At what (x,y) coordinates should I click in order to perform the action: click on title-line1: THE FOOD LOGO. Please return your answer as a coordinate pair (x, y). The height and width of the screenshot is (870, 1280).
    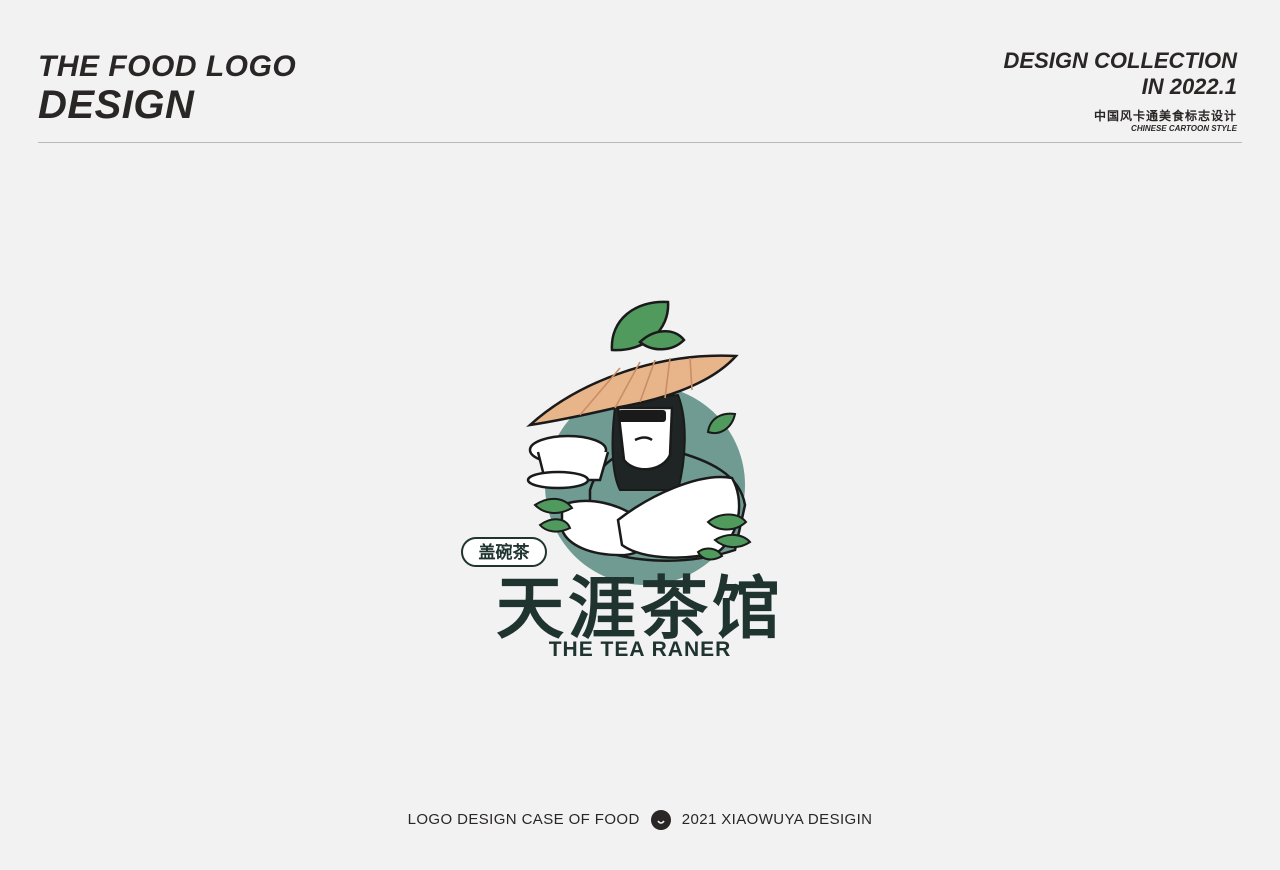
    Looking at the image, I should click on (167, 66).